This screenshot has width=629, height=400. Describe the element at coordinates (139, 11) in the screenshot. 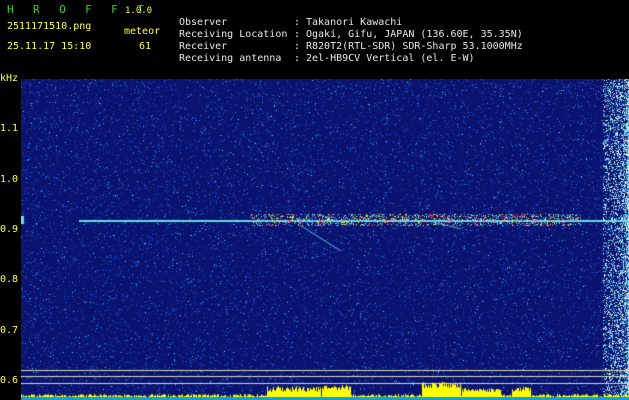

I see `app-version: 1.0.0` at that location.